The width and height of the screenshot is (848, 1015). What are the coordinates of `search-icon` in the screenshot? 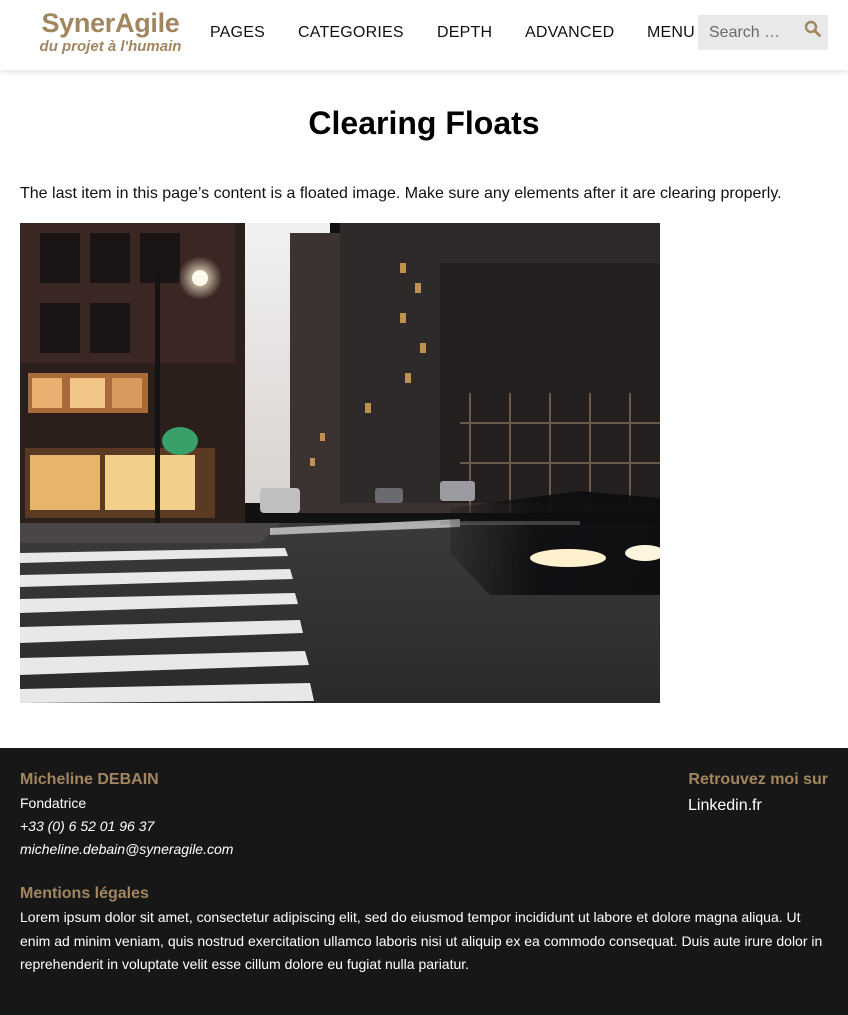 It's located at (812, 28).